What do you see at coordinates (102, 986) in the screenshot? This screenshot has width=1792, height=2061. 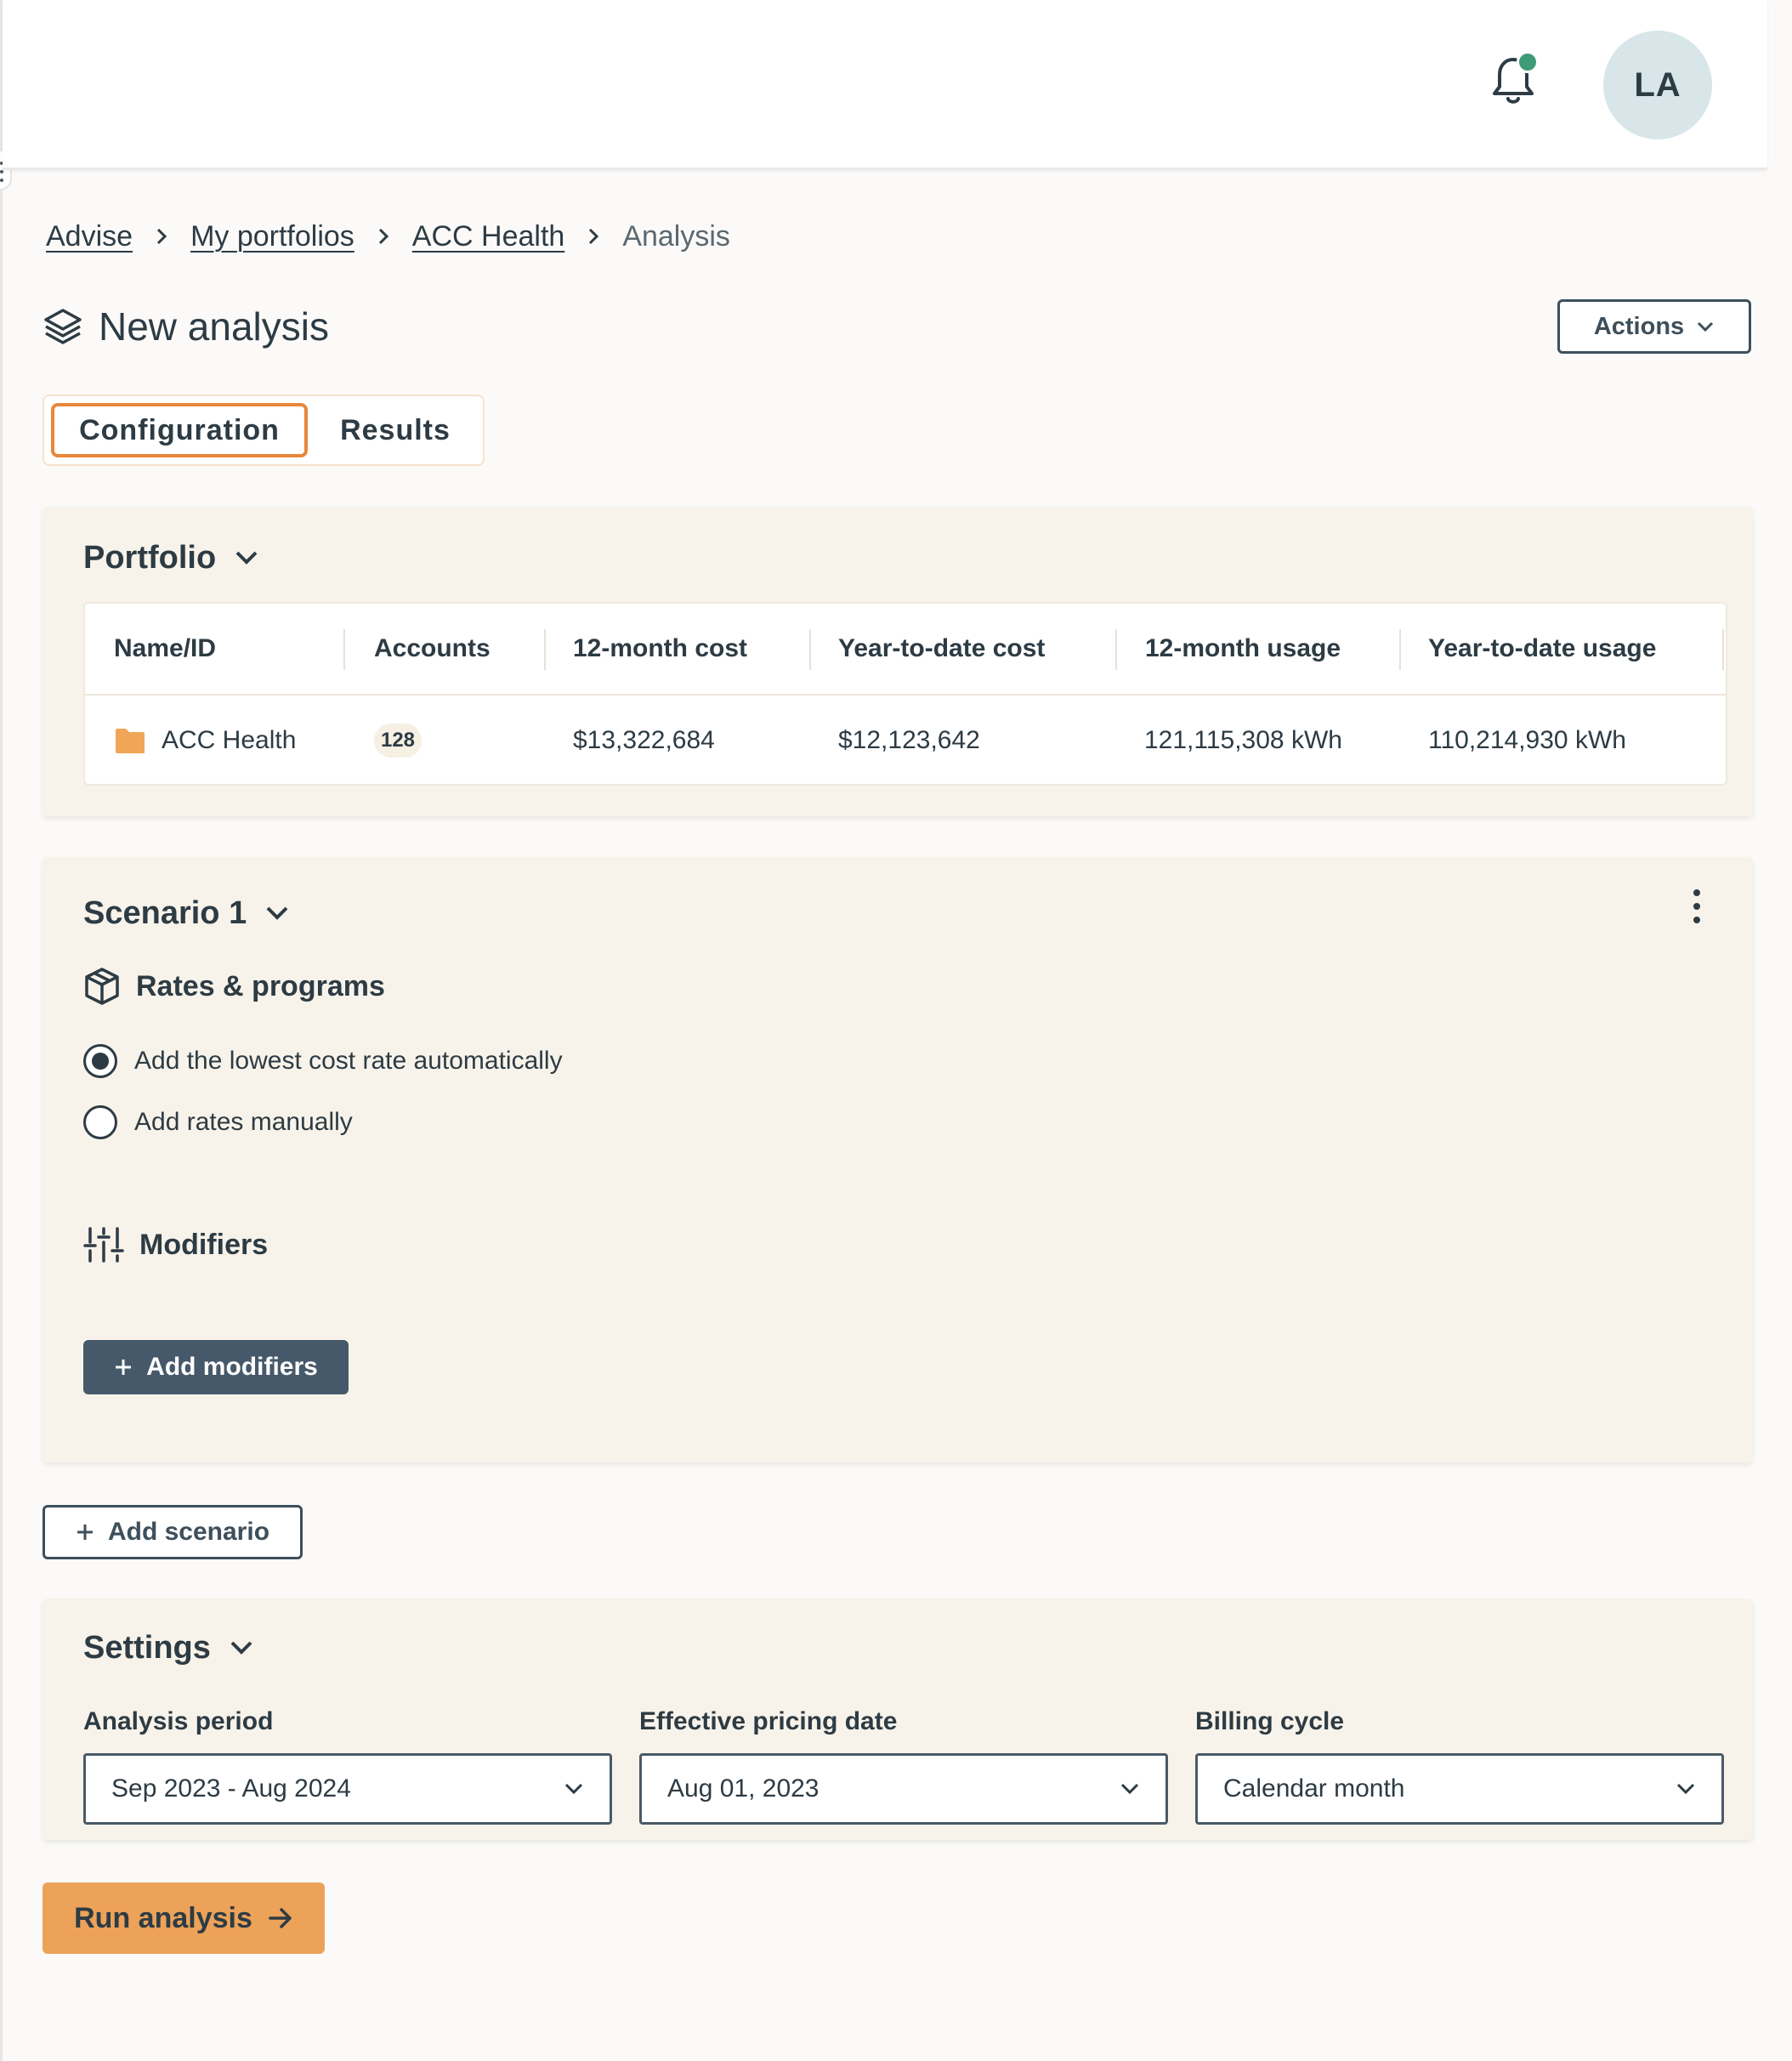 I see `package-icon` at bounding box center [102, 986].